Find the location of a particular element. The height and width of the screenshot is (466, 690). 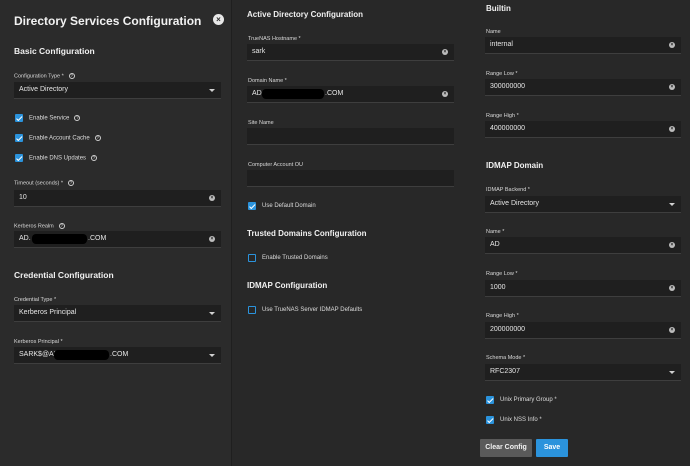

enable-account-cache-label: Enable Account Cache? is located at coordinates (65, 138).